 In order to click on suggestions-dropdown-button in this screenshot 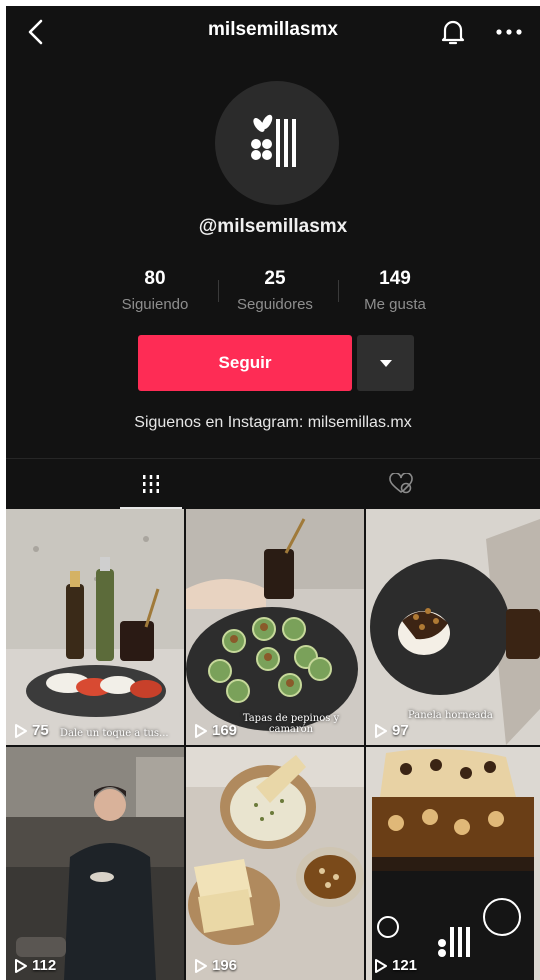, I will do `click(385, 363)`.